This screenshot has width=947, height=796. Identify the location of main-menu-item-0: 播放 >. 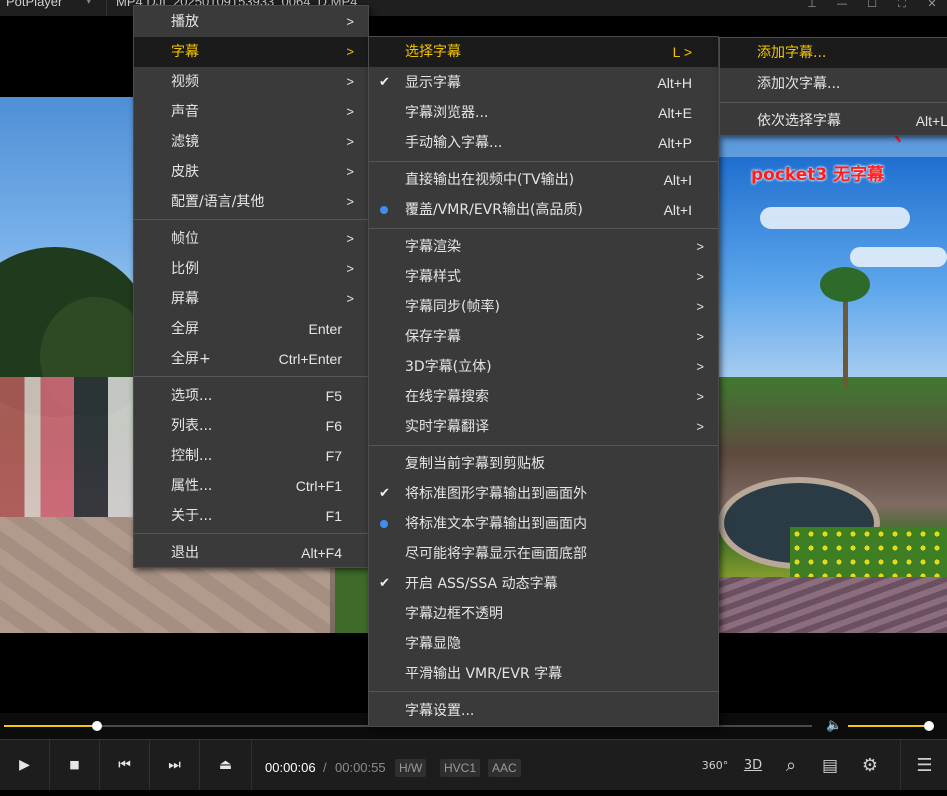
(251, 22).